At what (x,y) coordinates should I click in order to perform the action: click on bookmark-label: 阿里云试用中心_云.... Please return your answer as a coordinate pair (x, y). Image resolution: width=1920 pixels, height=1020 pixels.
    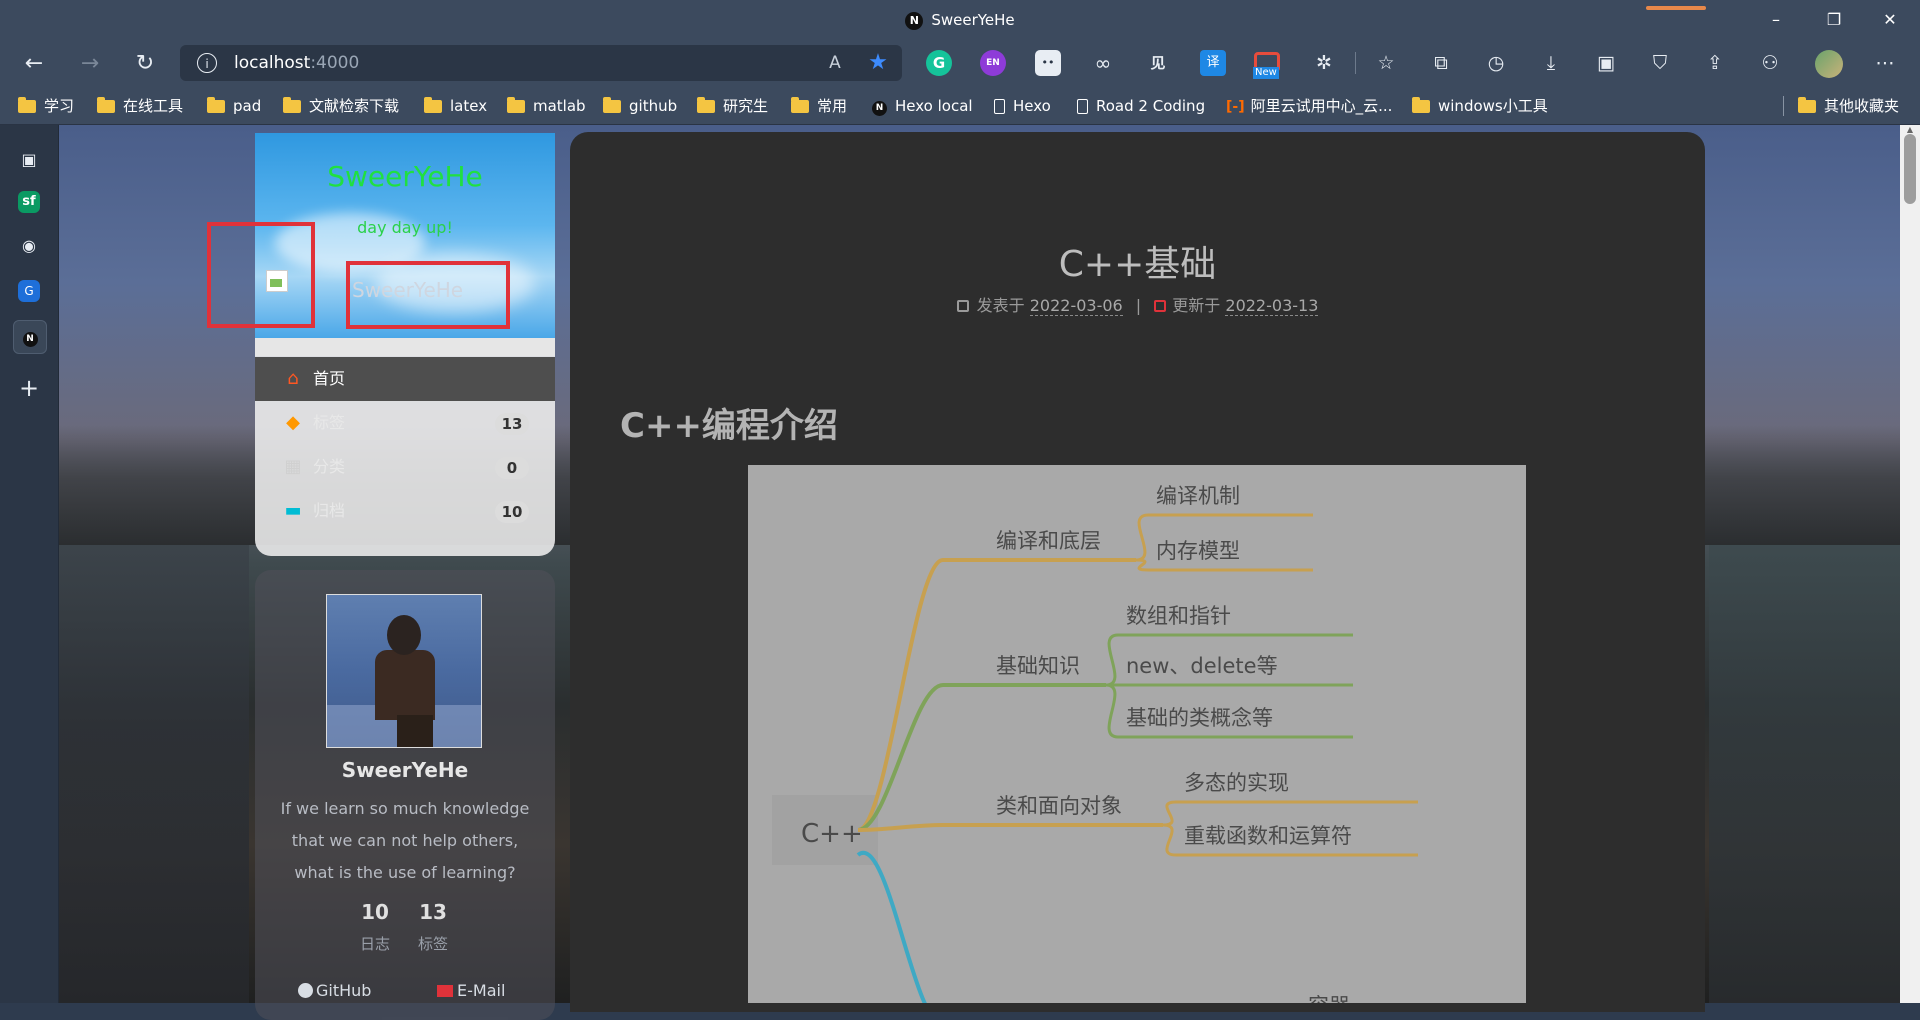
    Looking at the image, I should click on (1321, 106).